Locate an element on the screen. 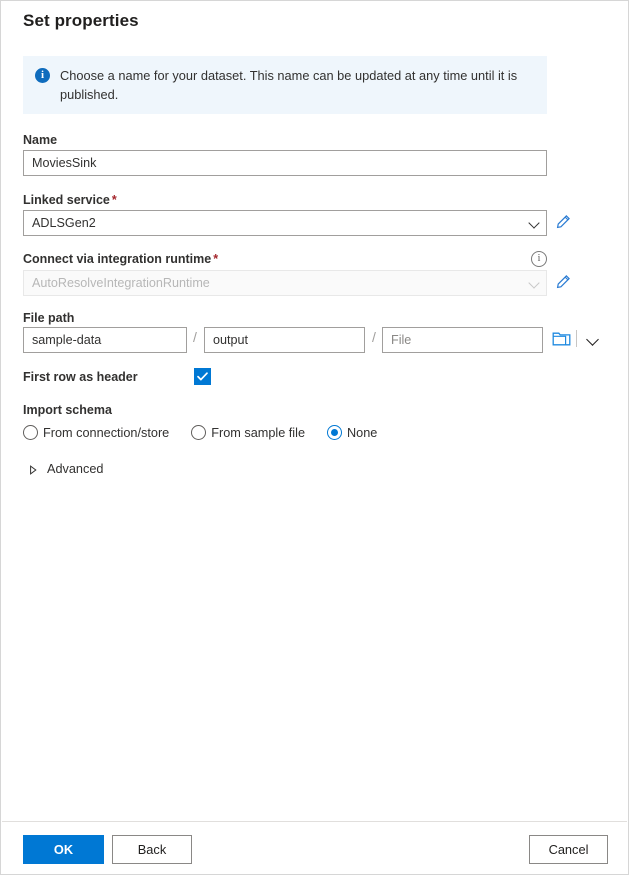 The image size is (629, 875). radio-from-sample-file: From sample file is located at coordinates (248, 432).